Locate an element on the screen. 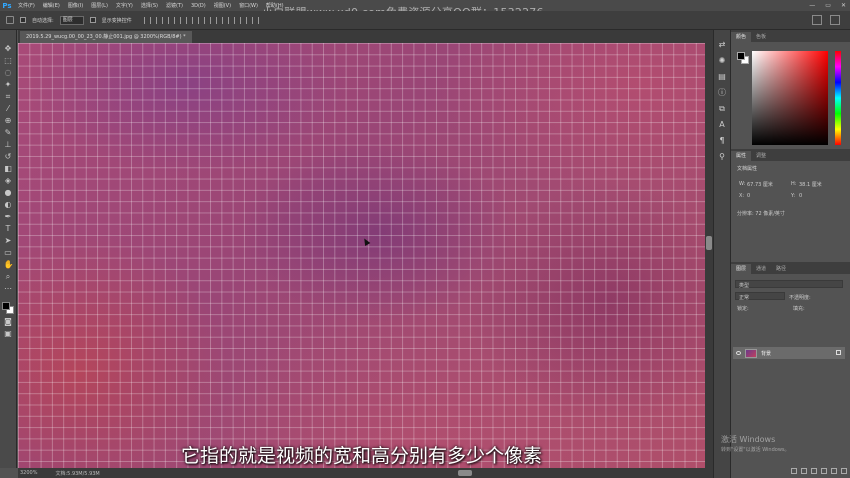 This screenshot has height=478, width=850. align-vcenter-icon is located at coordinates (159, 20).